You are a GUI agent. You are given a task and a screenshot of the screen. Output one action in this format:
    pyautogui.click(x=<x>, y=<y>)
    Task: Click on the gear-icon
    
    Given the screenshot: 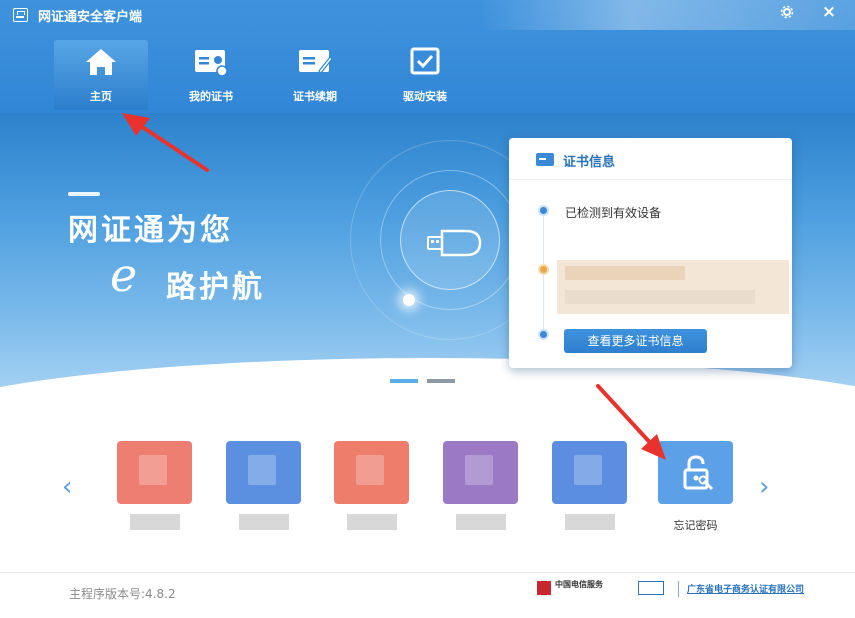 What is the action you would take?
    pyautogui.click(x=787, y=12)
    